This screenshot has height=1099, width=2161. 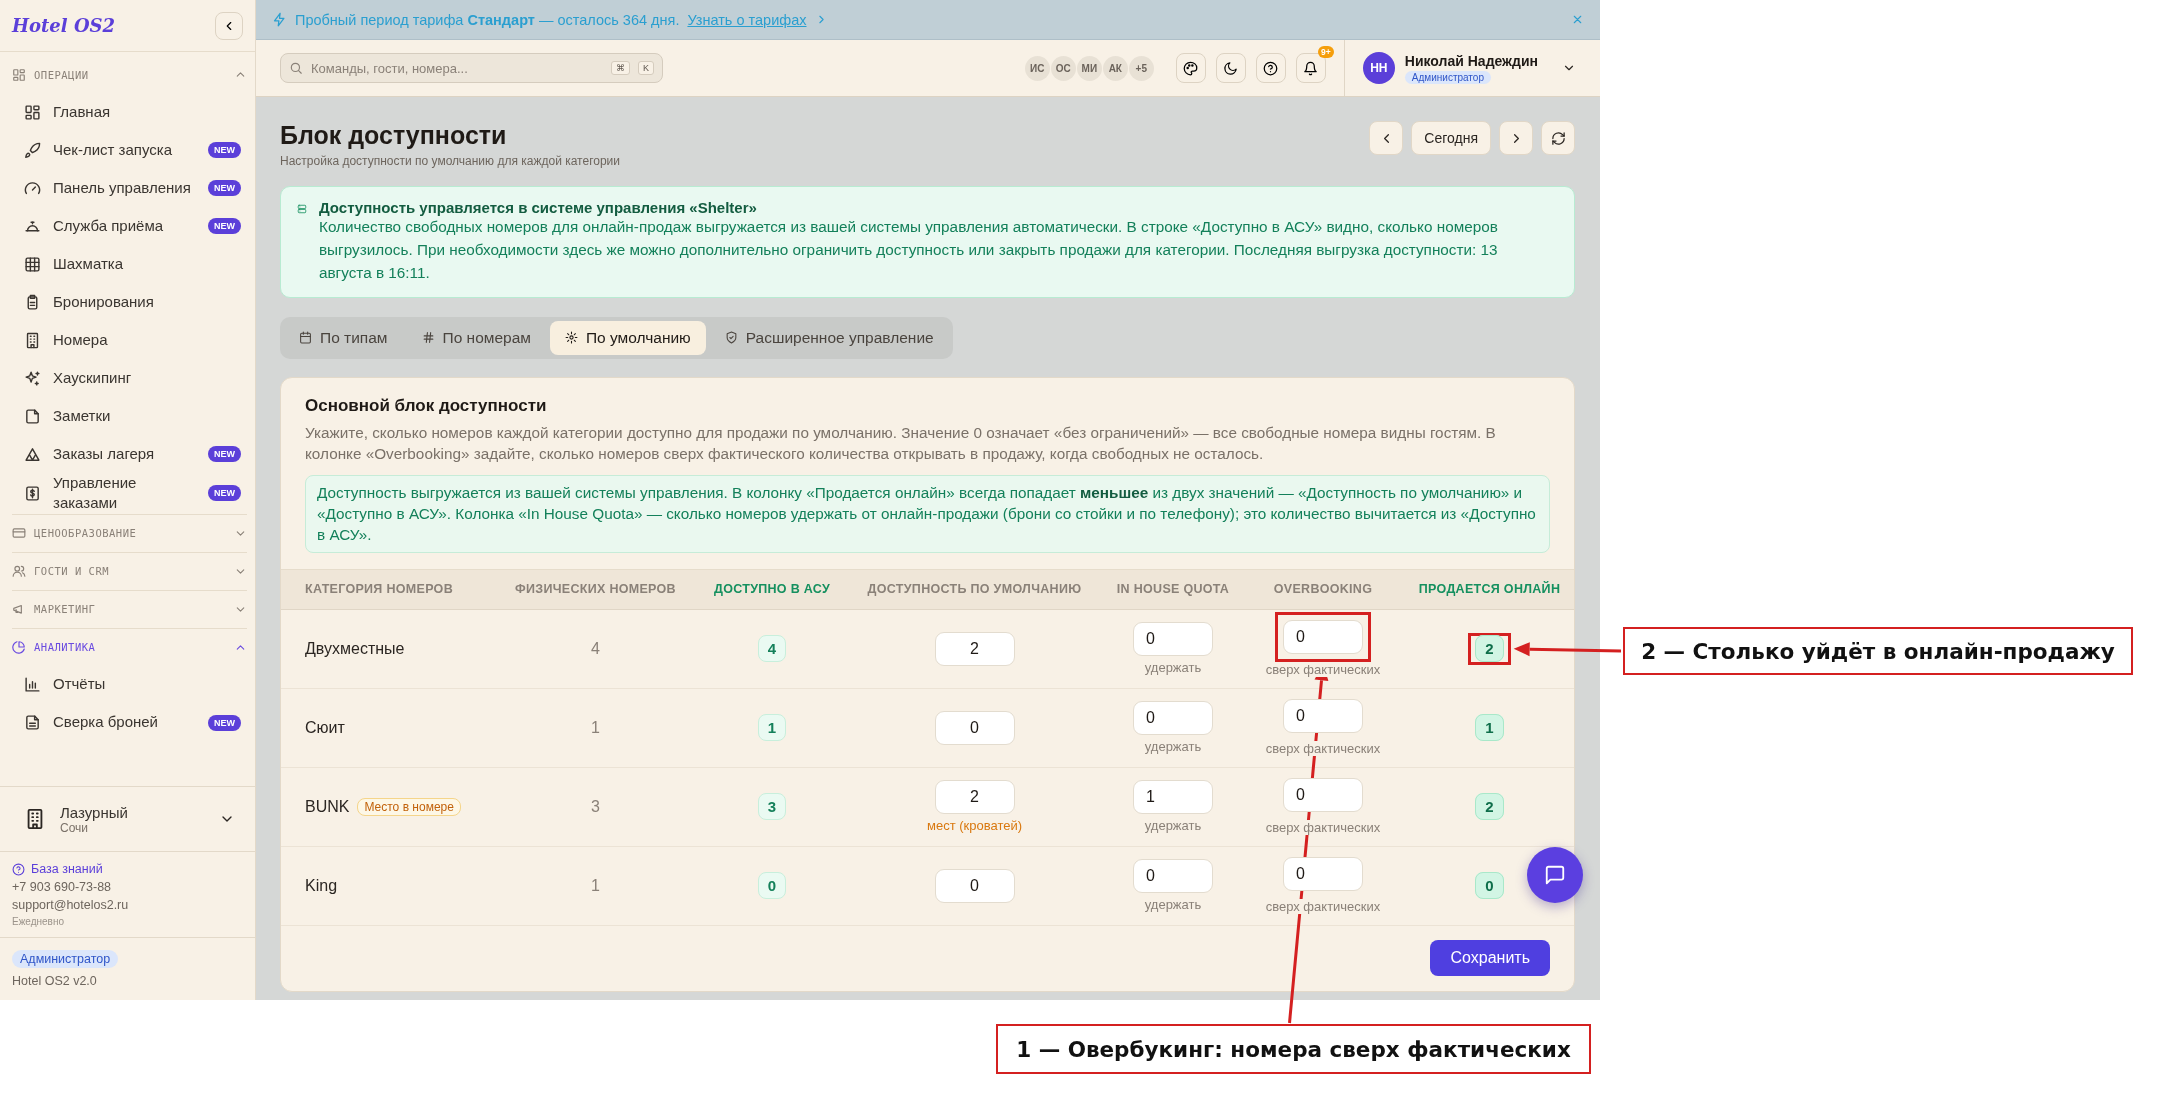 What do you see at coordinates (1173, 797) in the screenshot?
I see `number-input: 1` at bounding box center [1173, 797].